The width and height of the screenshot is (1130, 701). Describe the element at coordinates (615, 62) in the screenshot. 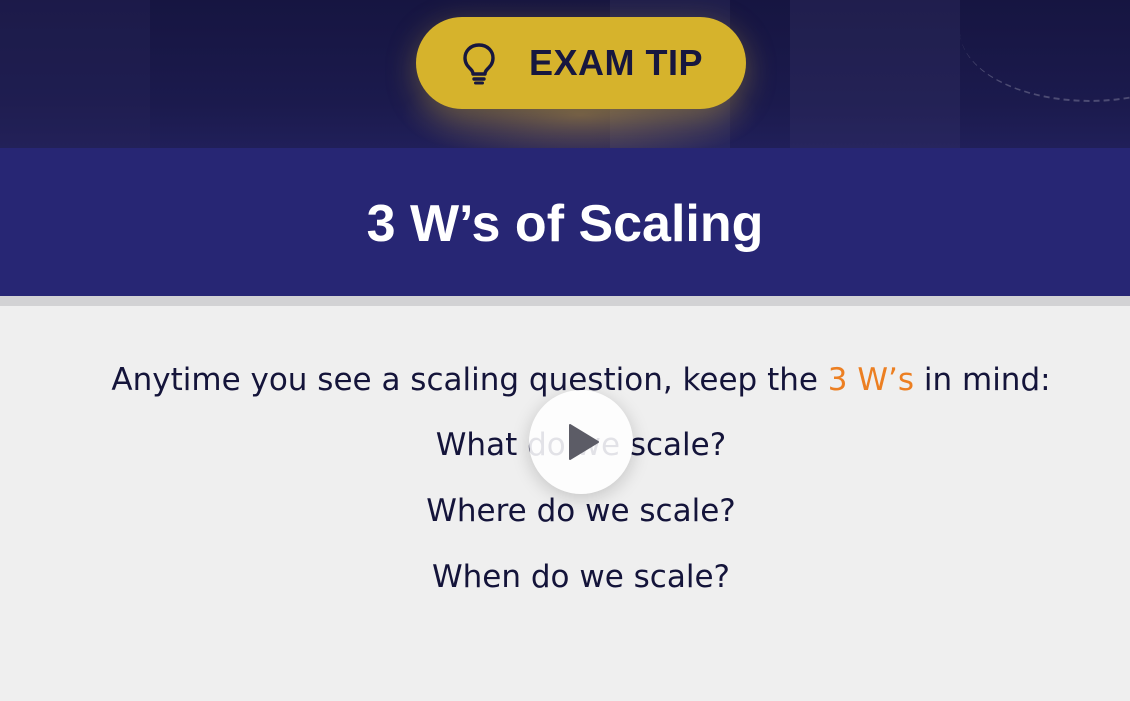

I see `exam-tip-label: EXAM TIP` at that location.